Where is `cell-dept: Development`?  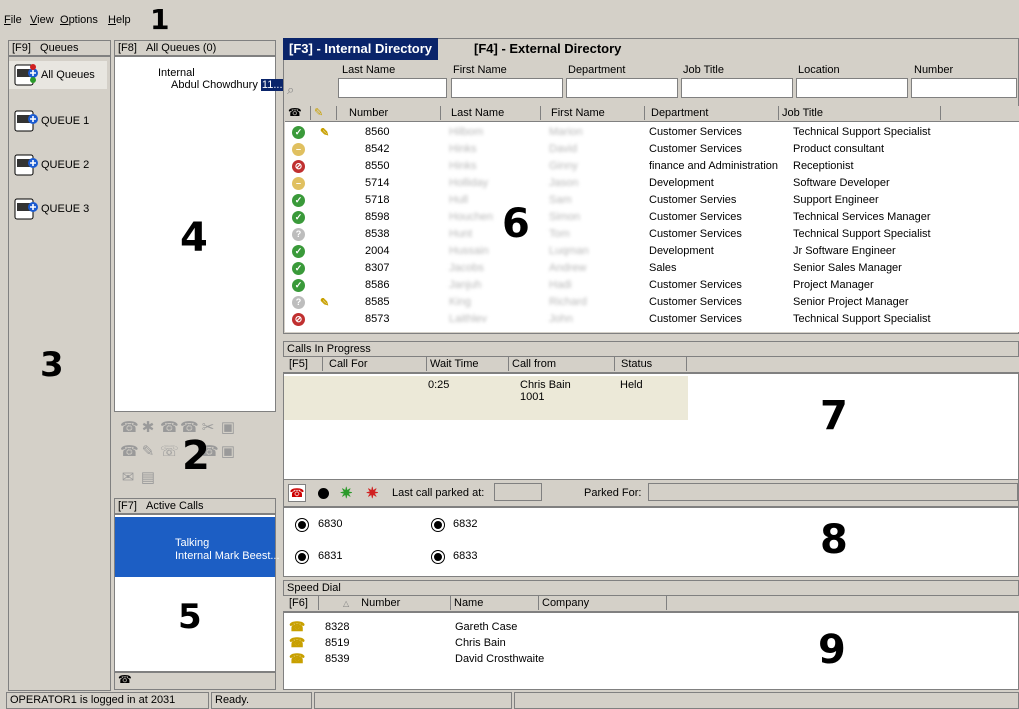 cell-dept: Development is located at coordinates (681, 251).